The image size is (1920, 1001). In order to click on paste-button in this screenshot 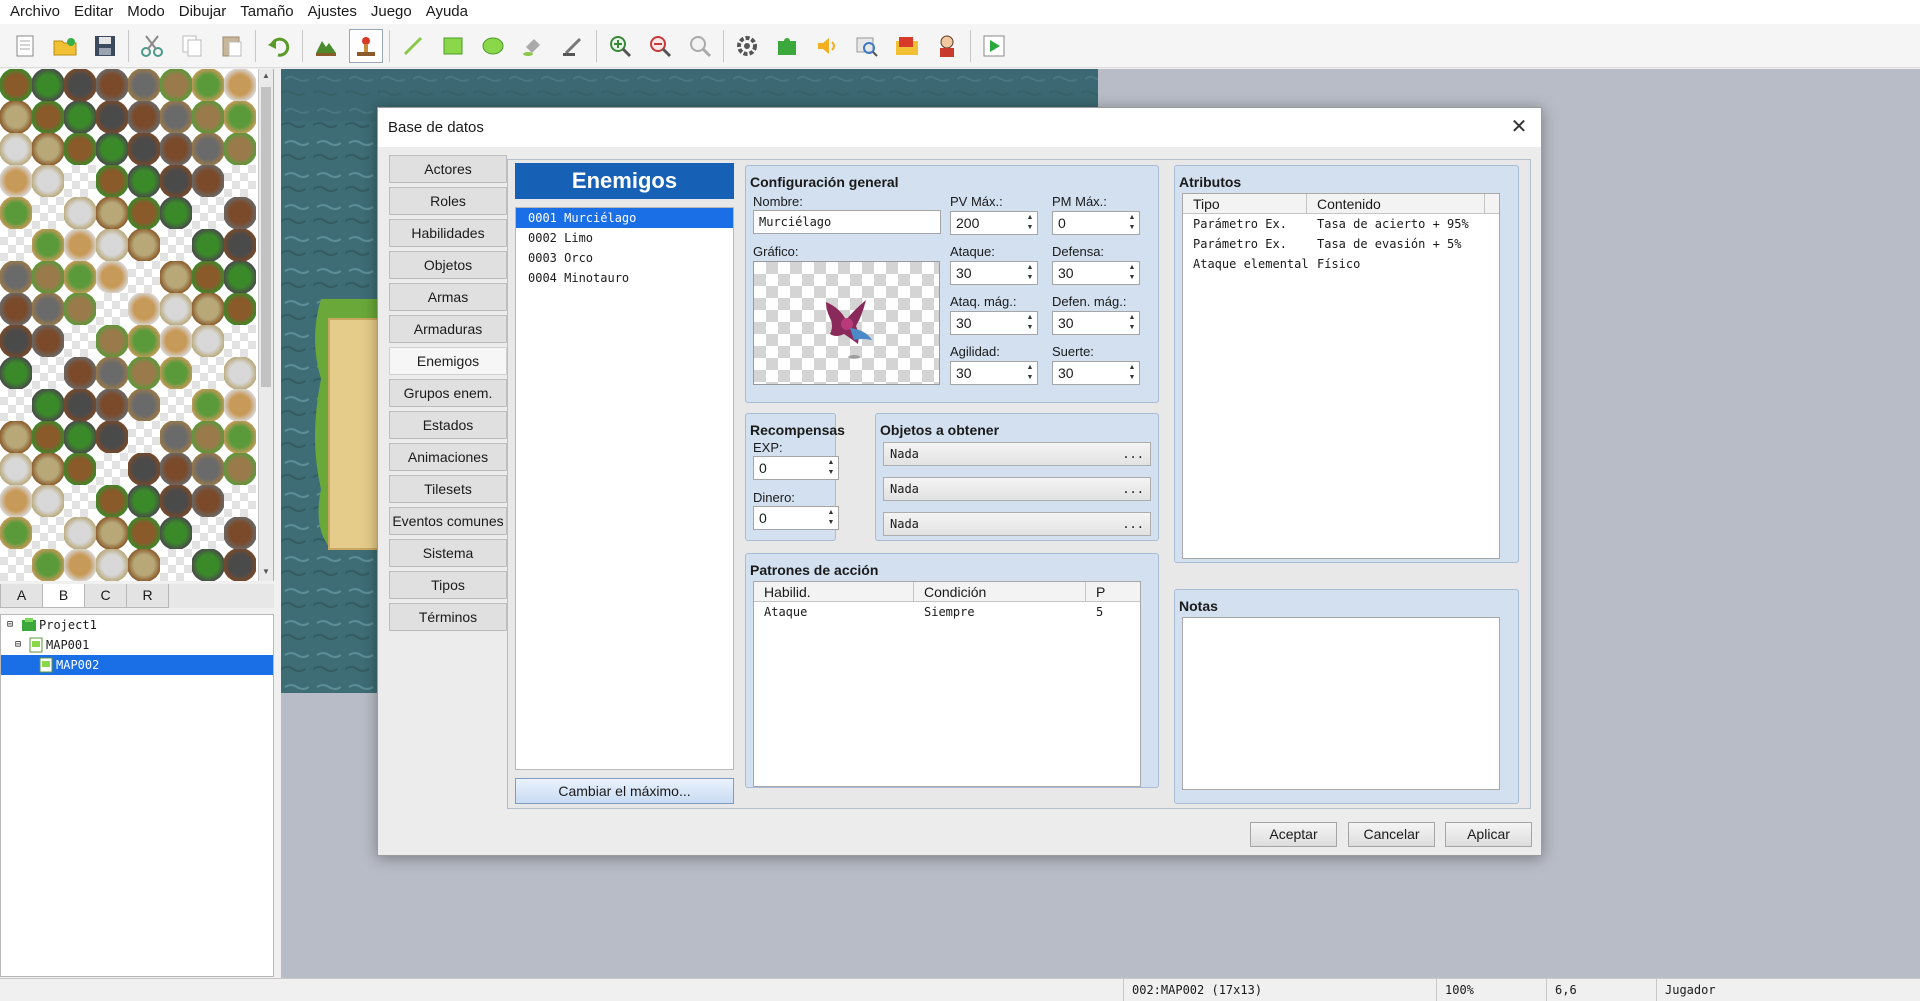, I will do `click(232, 46)`.